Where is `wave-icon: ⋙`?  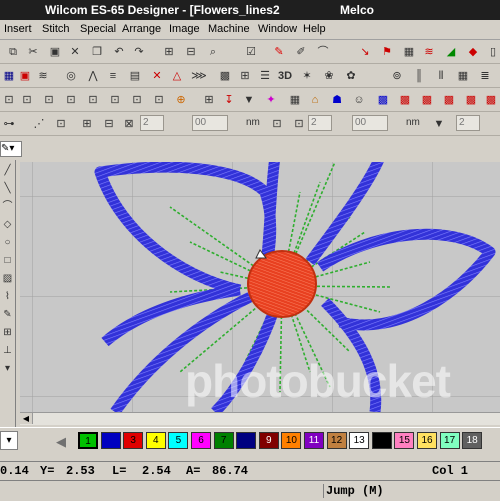
wave-icon: ⋙ is located at coordinates (199, 75).